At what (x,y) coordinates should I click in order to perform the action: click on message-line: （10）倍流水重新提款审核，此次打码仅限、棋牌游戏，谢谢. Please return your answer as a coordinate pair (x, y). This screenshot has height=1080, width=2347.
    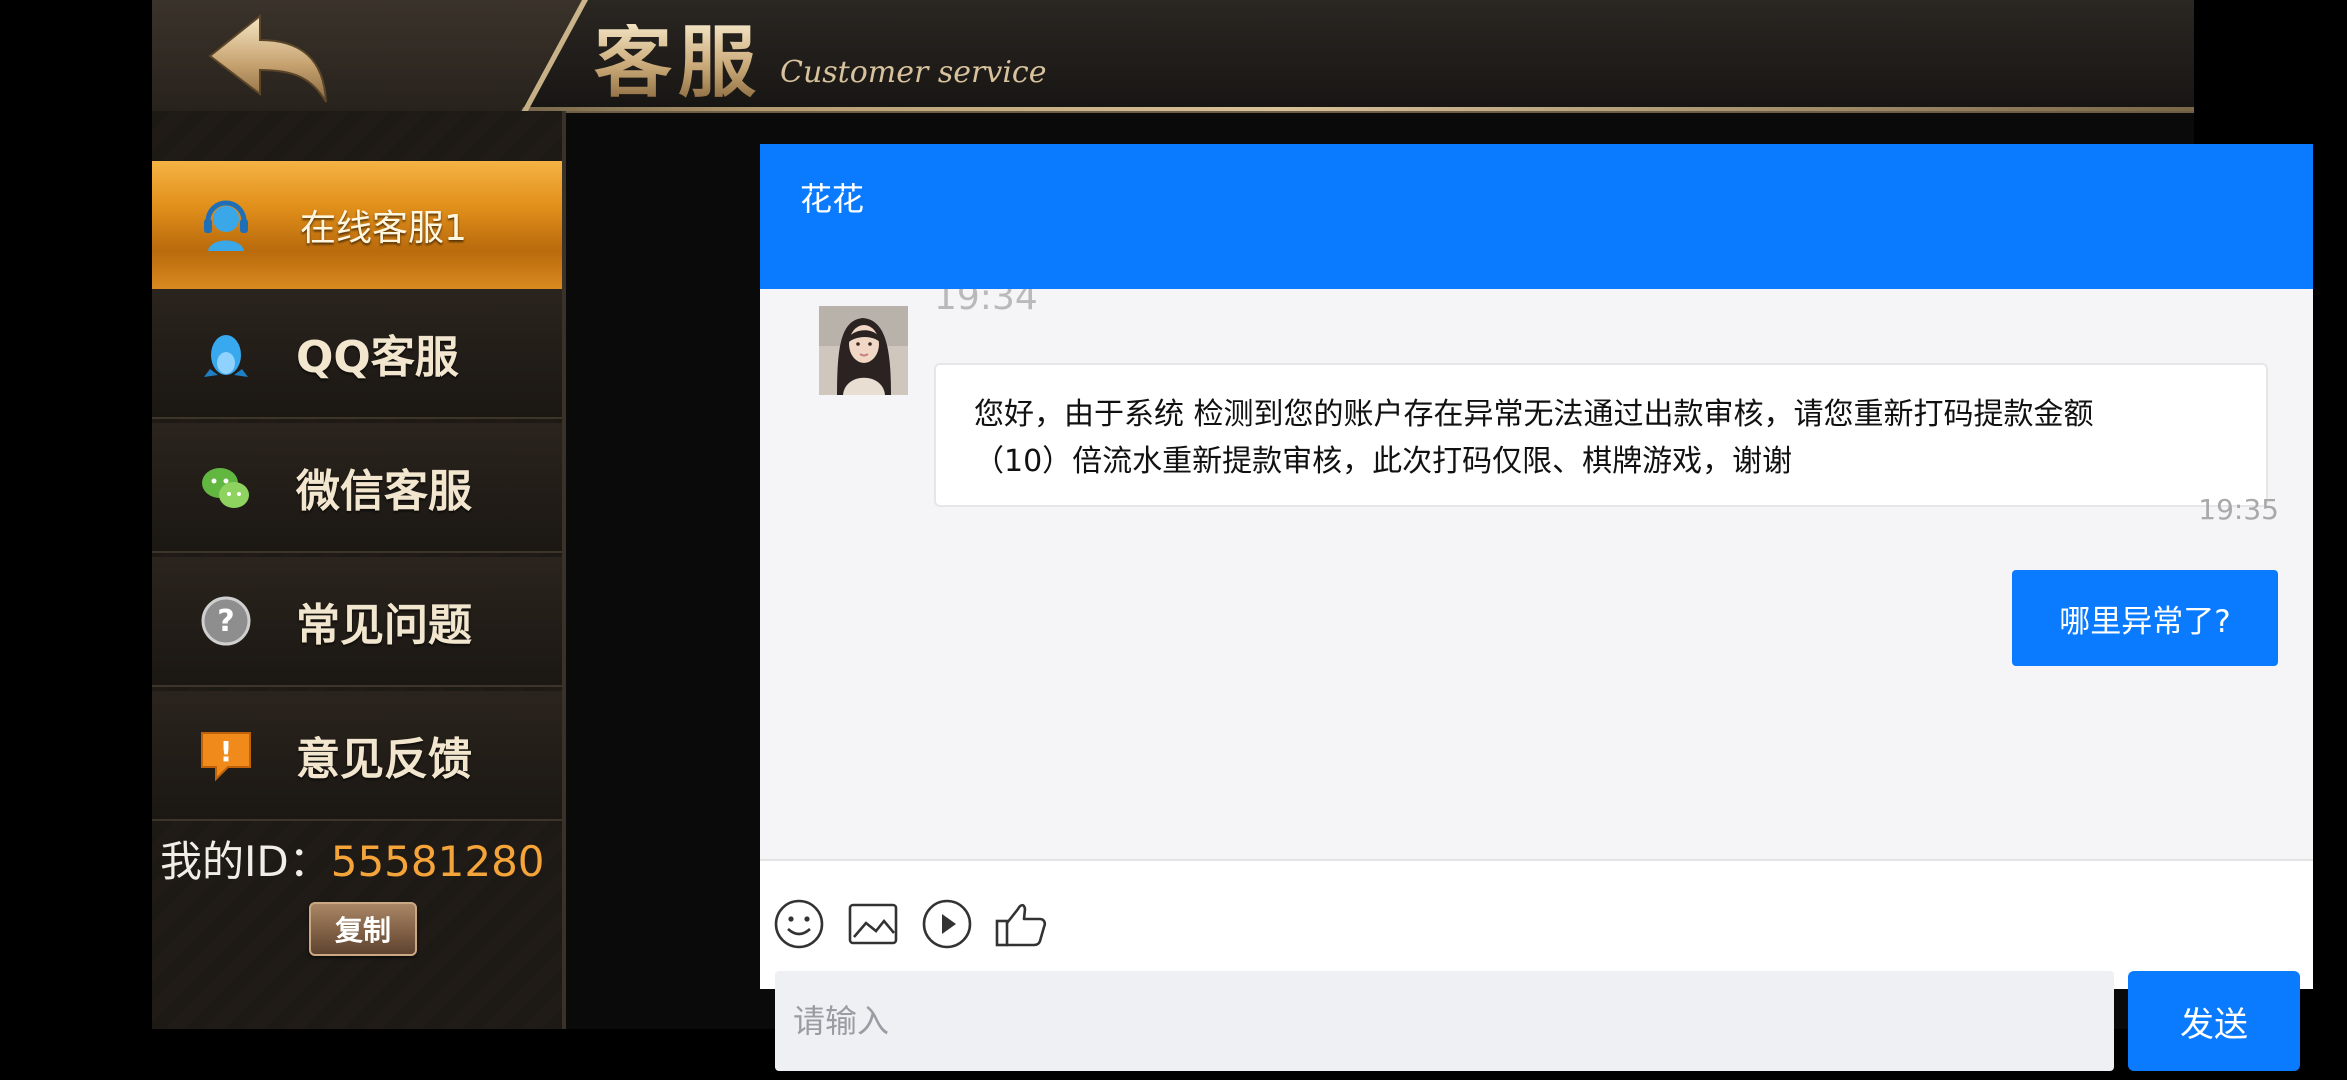
    Looking at the image, I should click on (1383, 461).